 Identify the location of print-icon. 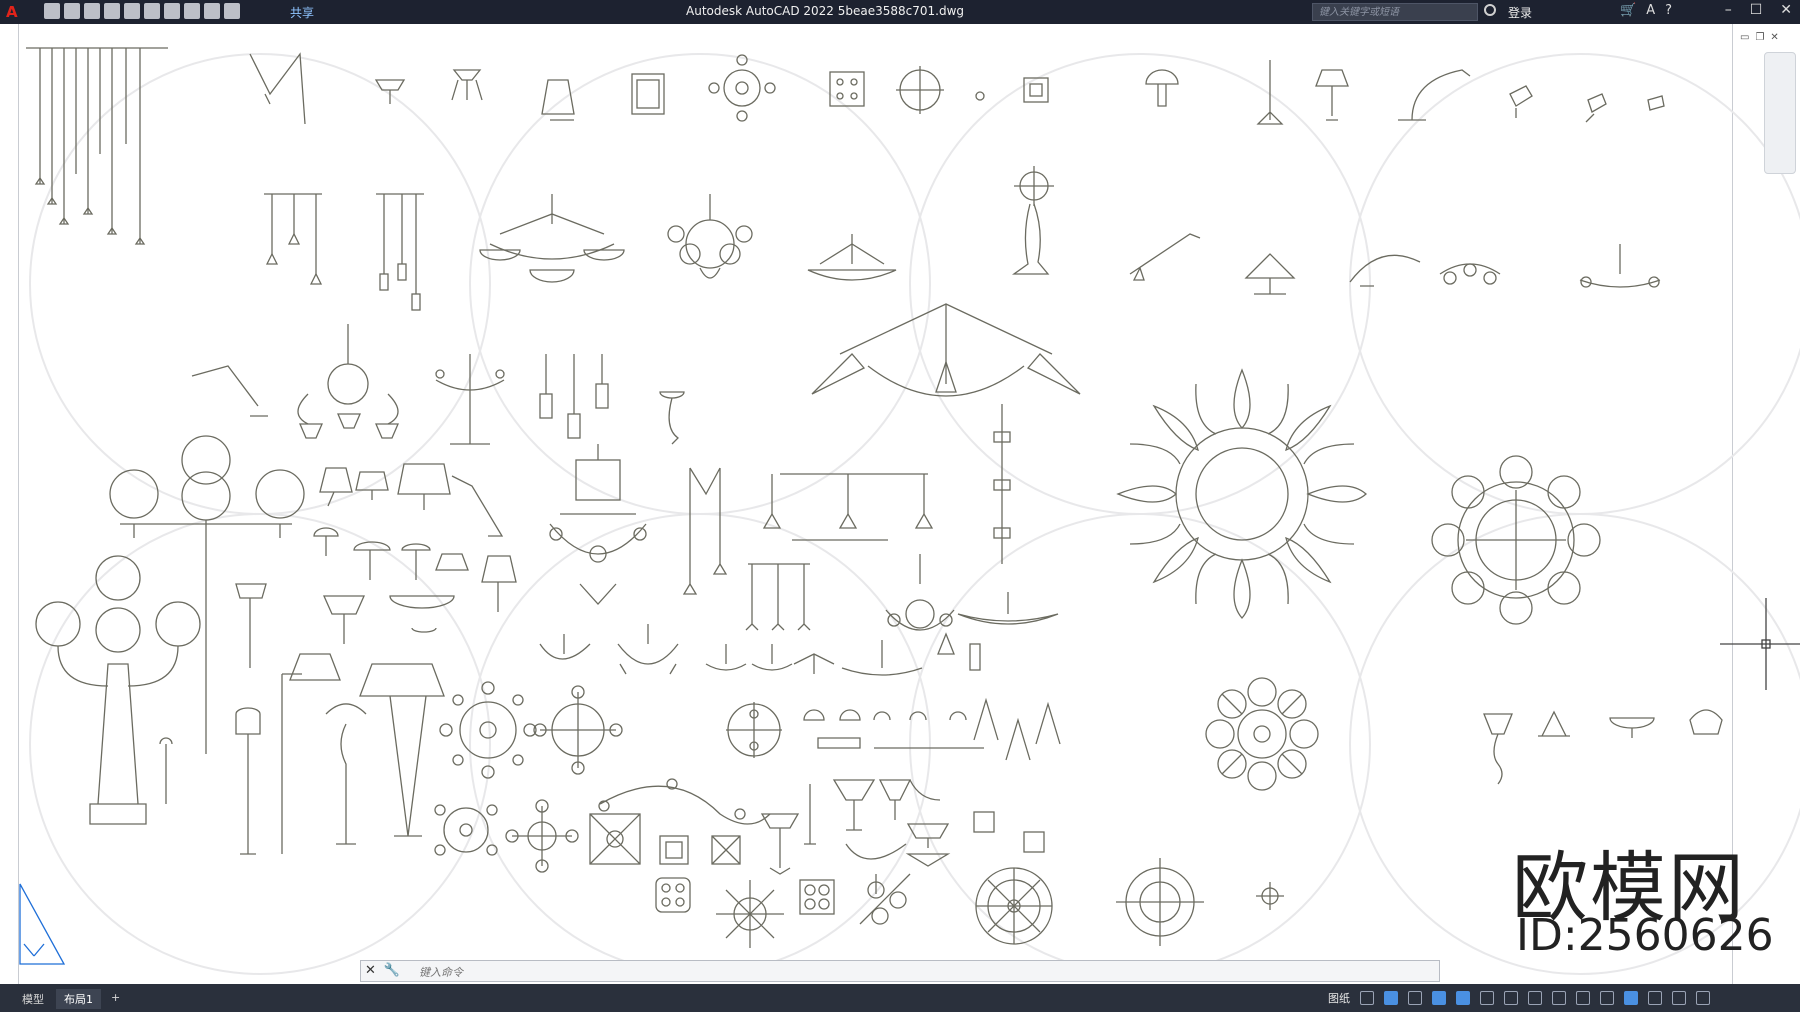
(172, 11).